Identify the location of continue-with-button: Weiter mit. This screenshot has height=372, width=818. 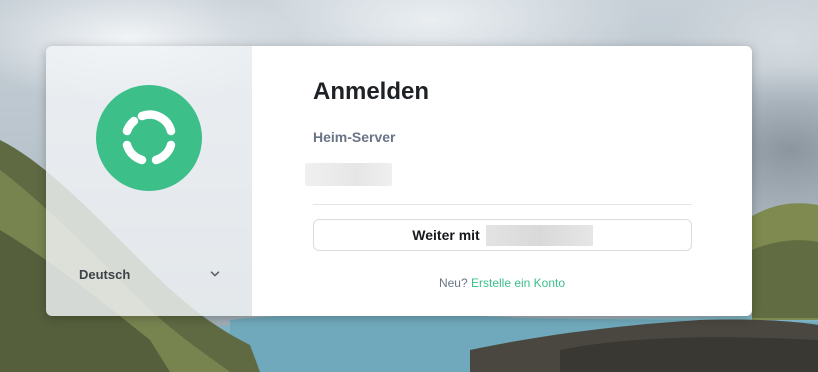
(502, 235).